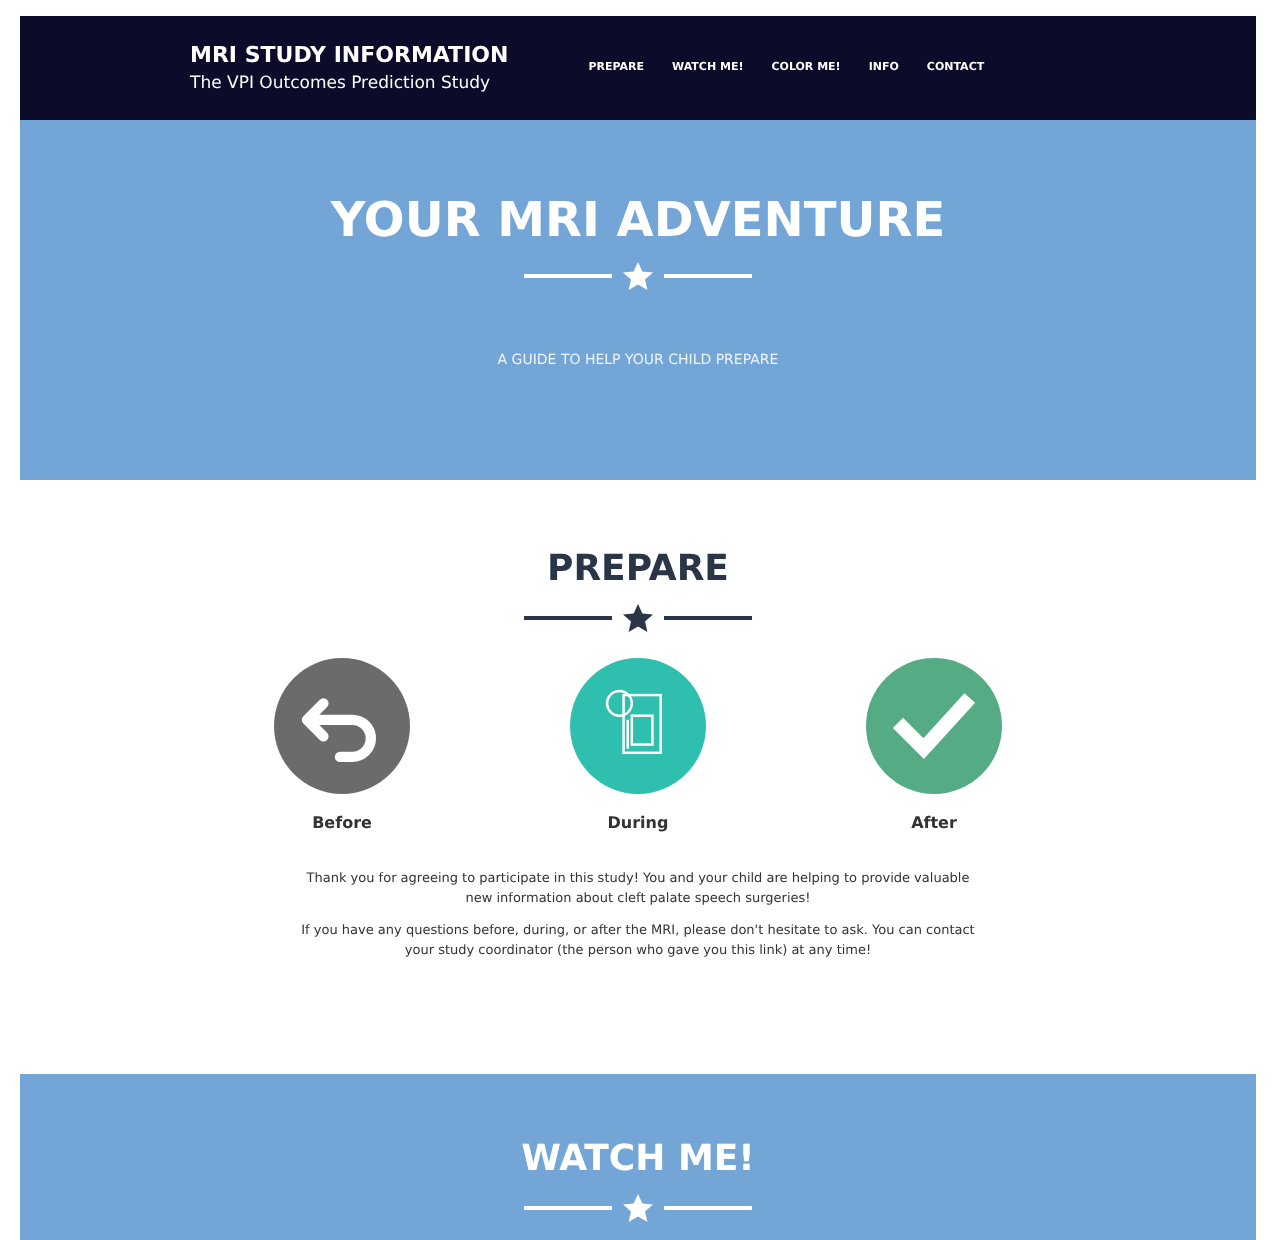 Image resolution: width=1272 pixels, height=1240 pixels. Describe the element at coordinates (341, 84) in the screenshot. I see `site-subtitle: The VPI Outcomes Prediction Study` at that location.